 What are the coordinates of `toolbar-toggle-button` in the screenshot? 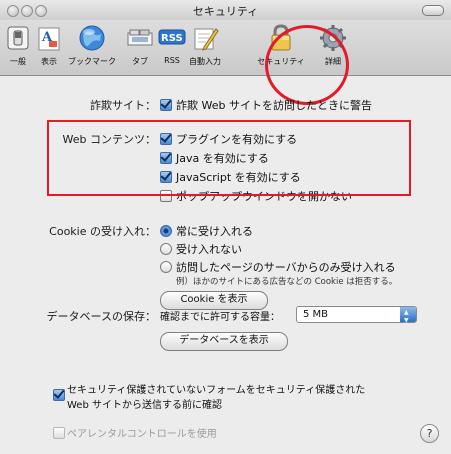 It's located at (433, 10).